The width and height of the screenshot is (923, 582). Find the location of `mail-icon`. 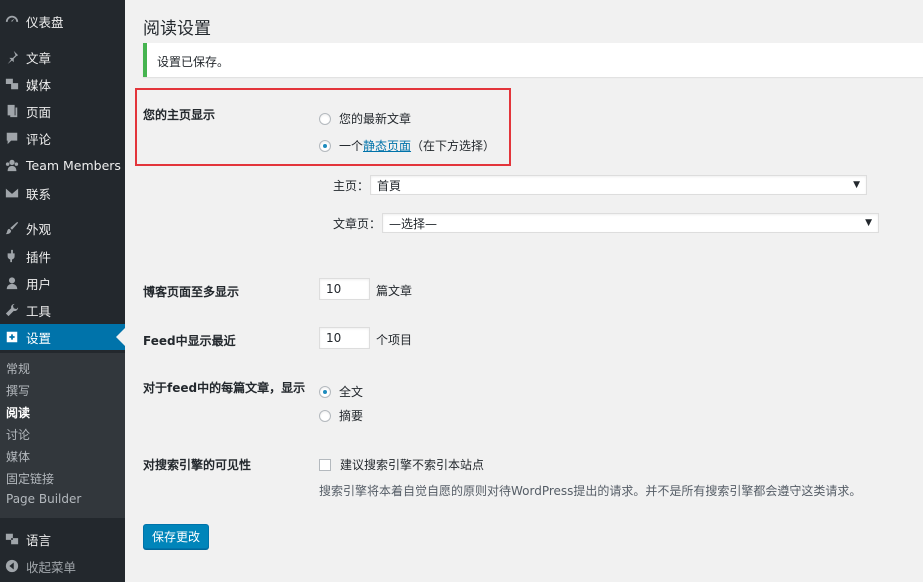

mail-icon is located at coordinates (12, 193).